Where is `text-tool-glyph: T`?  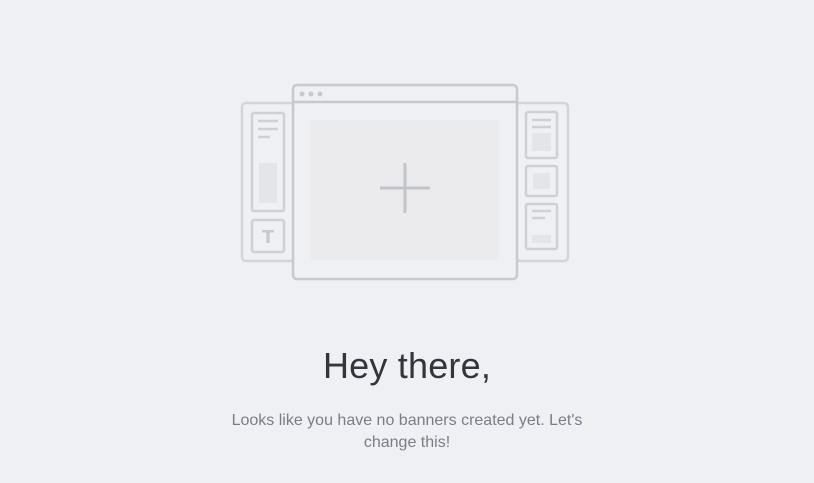 text-tool-glyph: T is located at coordinates (268, 237).